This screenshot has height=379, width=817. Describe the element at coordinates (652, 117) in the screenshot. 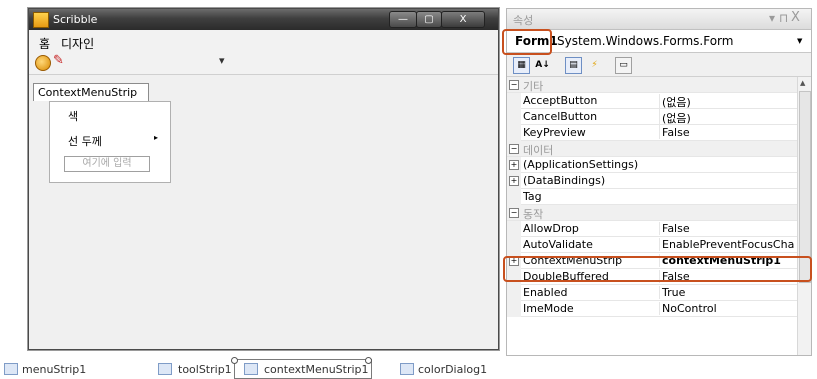

I see `property-row: CancelButton (없음)` at that location.